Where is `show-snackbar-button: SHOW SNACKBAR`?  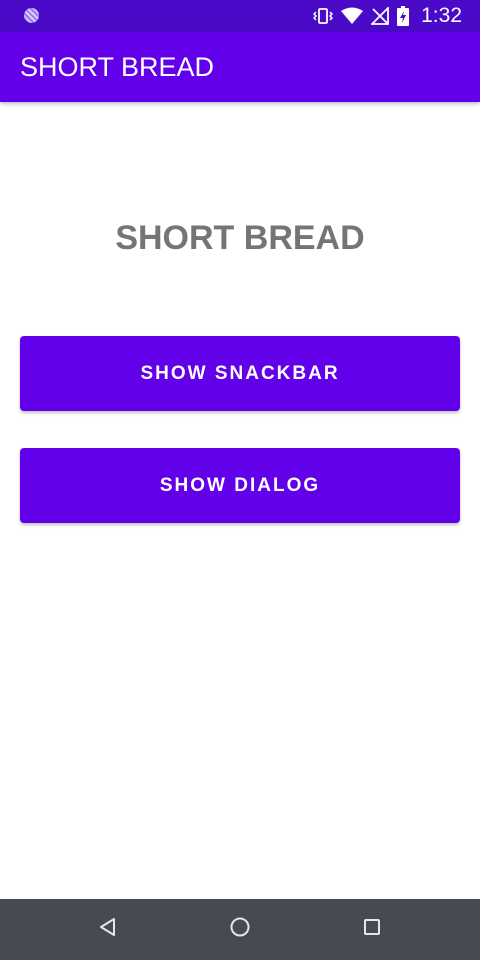
show-snackbar-button: SHOW SNACKBAR is located at coordinates (240, 373).